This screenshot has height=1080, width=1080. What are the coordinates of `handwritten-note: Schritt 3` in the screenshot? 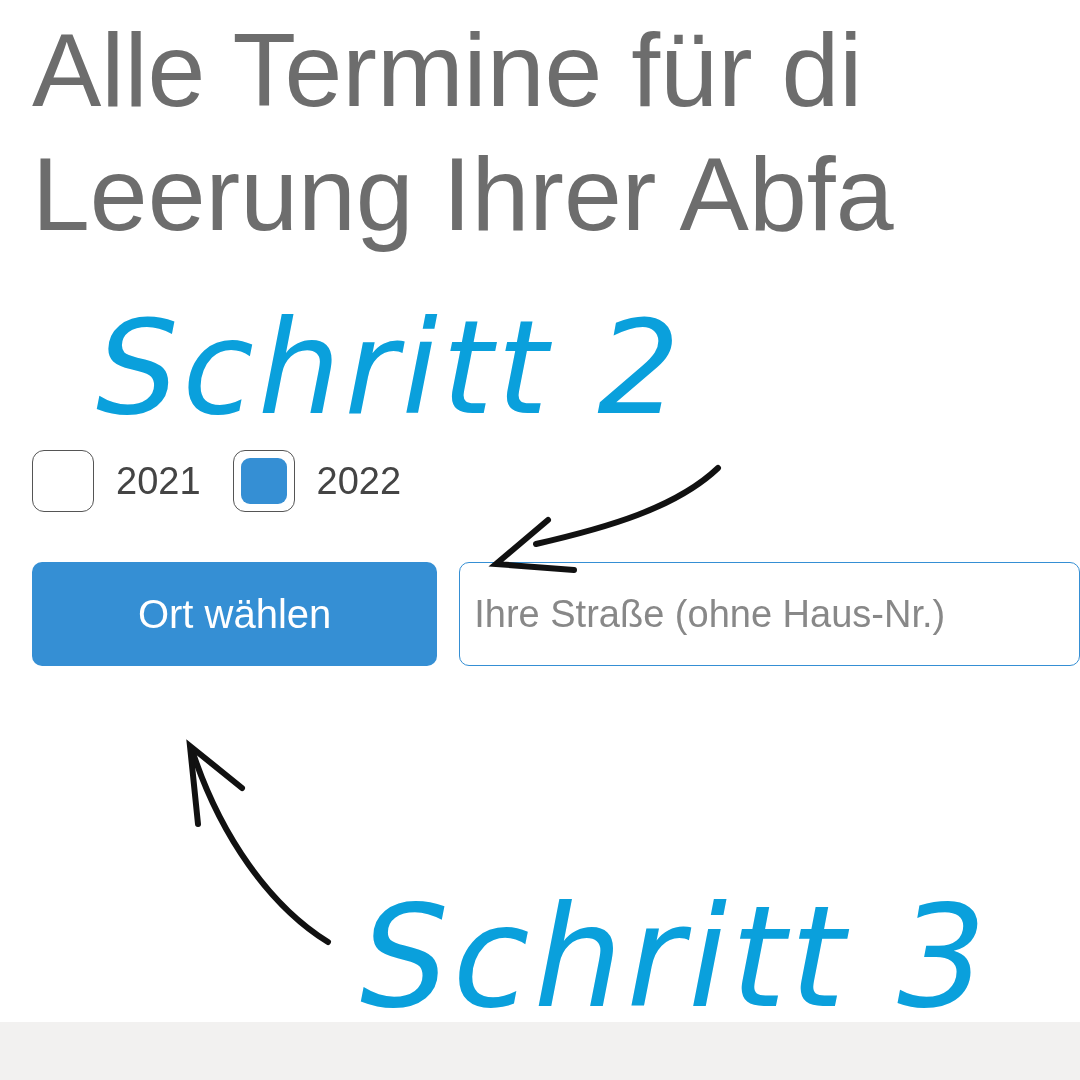 It's located at (675, 958).